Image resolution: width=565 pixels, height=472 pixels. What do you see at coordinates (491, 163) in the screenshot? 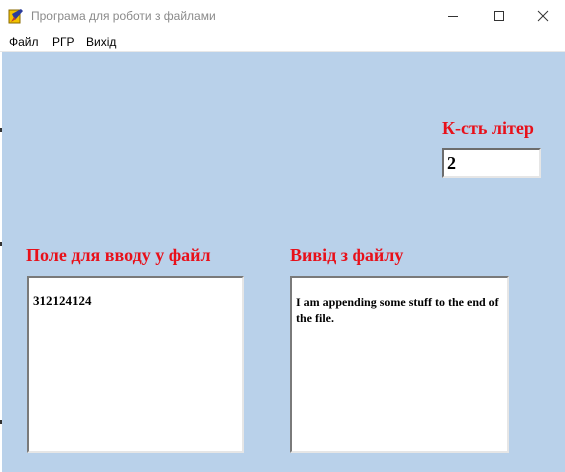
I see `letter-count-input` at bounding box center [491, 163].